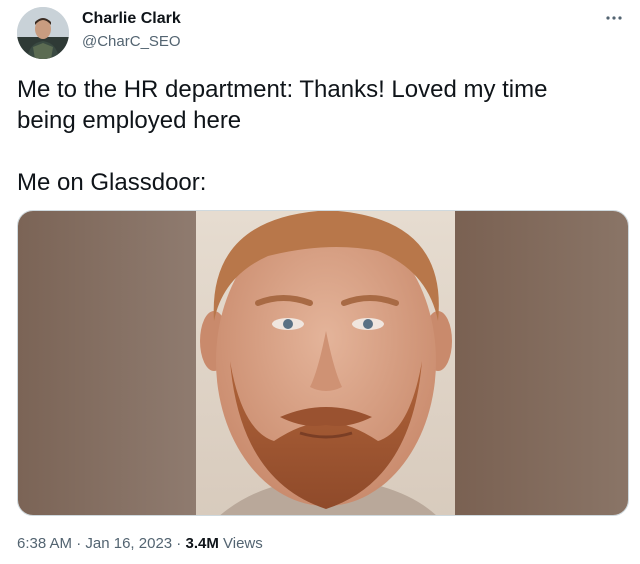 Image resolution: width=640 pixels, height=564 pixels. I want to click on tweet-date: Jan 16, 2023, so click(128, 543).